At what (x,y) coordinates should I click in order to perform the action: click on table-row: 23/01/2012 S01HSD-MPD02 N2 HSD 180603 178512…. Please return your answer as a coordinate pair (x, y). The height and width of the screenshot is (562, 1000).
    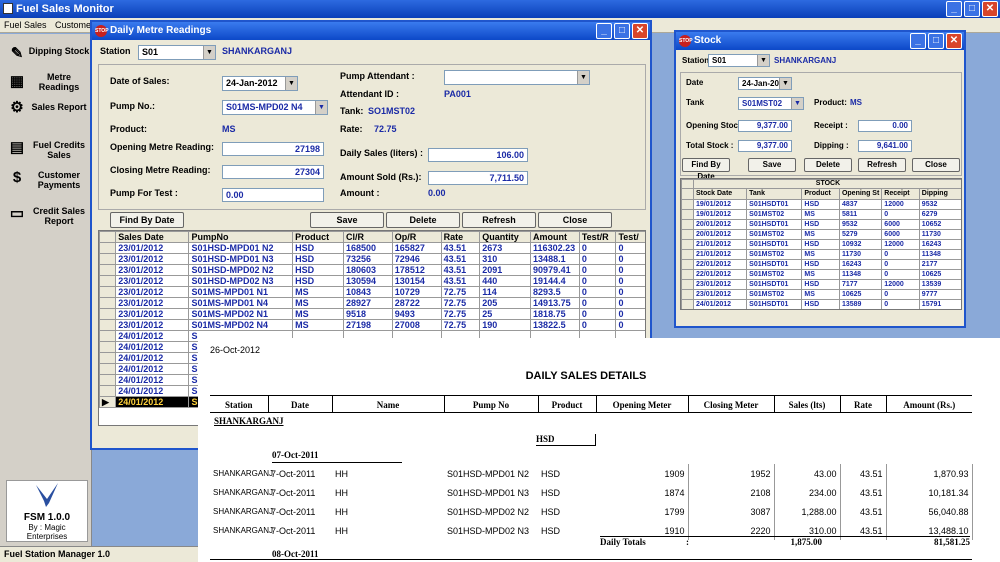
    Looking at the image, I should click on (372, 270).